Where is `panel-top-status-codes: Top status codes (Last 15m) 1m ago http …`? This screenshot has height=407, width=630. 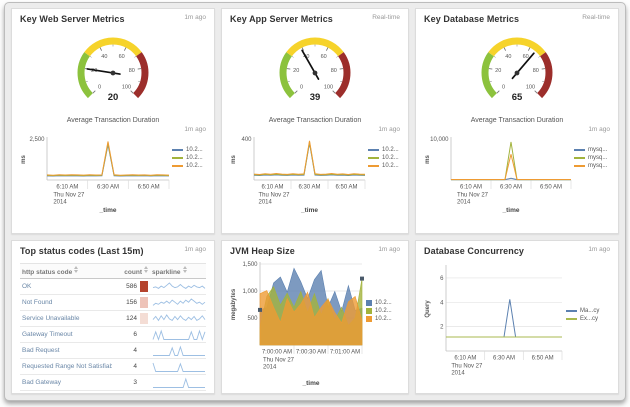 panel-top-status-codes: Top status codes (Last 15m) 1m ago http … is located at coordinates (113, 317).